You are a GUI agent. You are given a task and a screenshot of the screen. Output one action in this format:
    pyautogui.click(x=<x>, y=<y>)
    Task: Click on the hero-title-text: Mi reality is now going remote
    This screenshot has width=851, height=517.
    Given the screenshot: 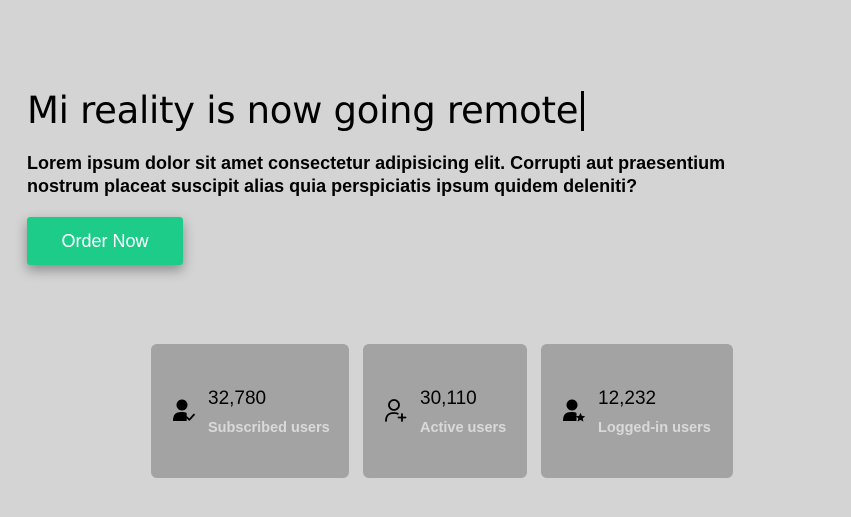 What is the action you would take?
    pyautogui.click(x=303, y=110)
    